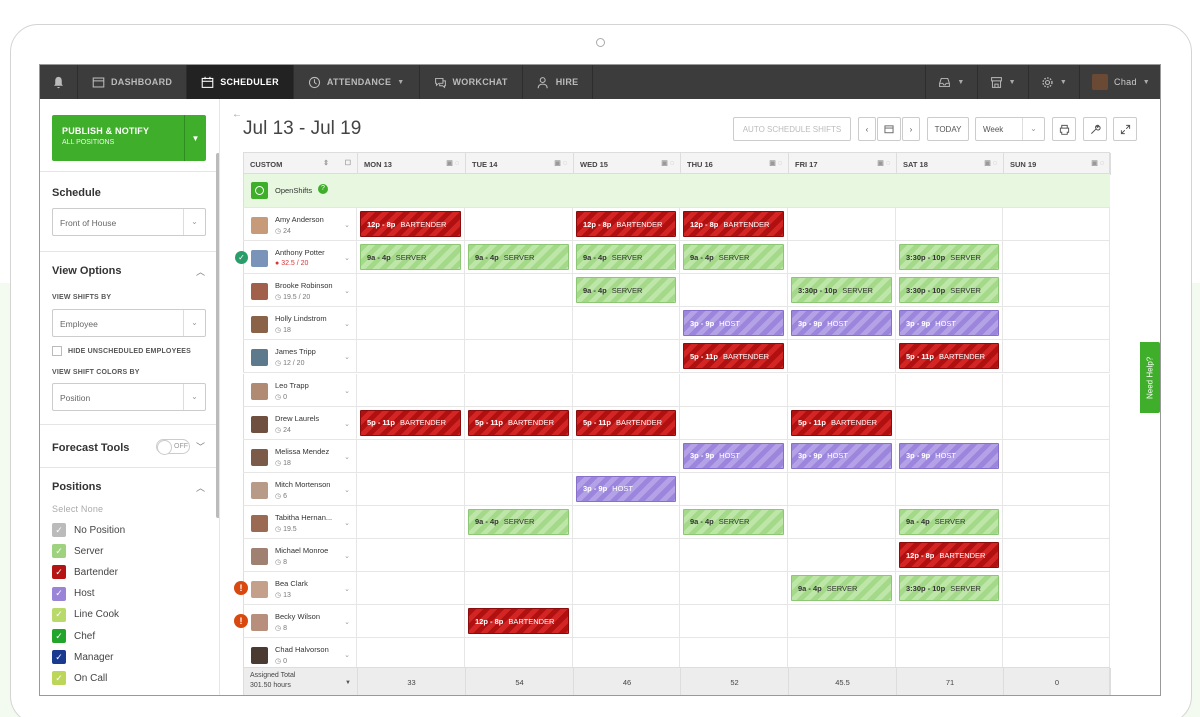  What do you see at coordinates (129, 222) in the screenshot?
I see `schedule-select: Front of House ⌄` at bounding box center [129, 222].